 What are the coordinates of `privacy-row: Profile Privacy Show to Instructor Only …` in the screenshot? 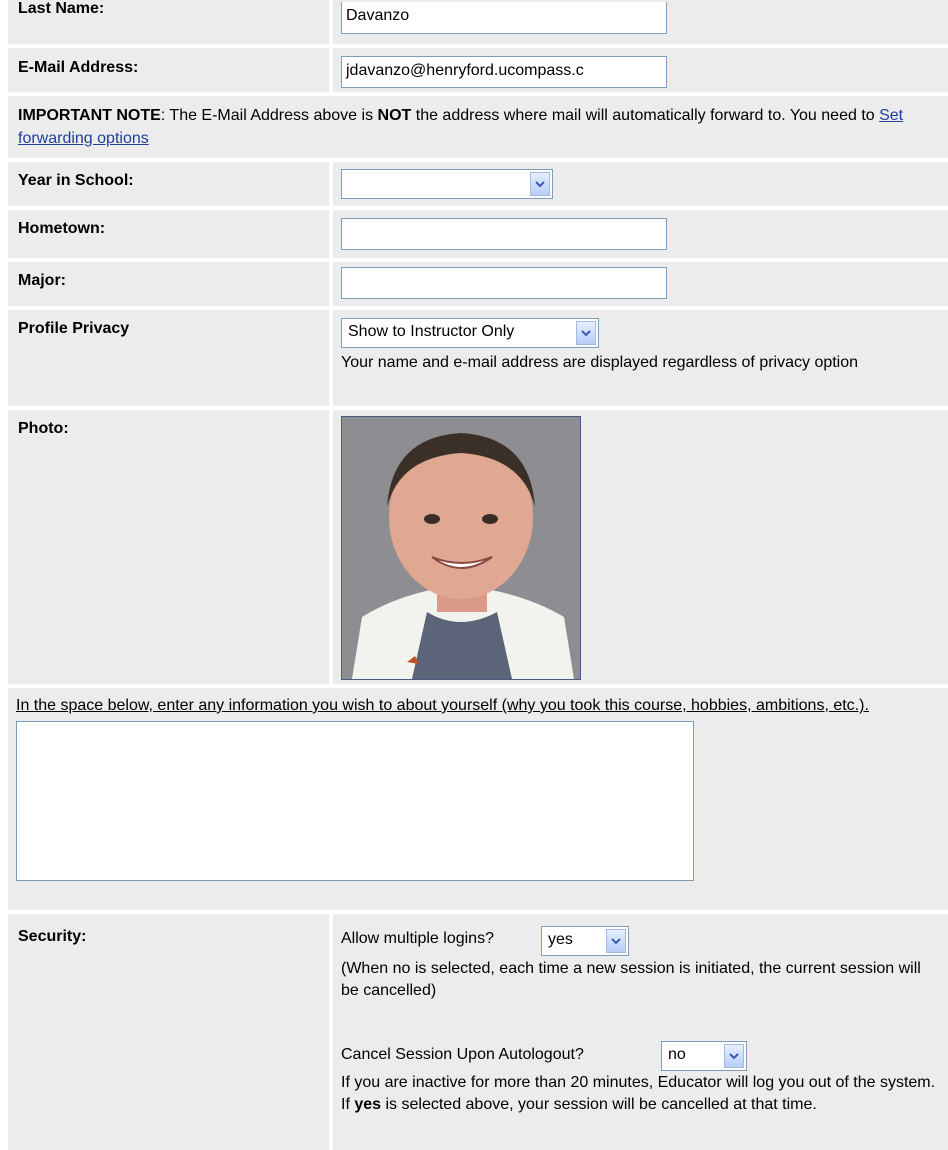 It's located at (478, 358).